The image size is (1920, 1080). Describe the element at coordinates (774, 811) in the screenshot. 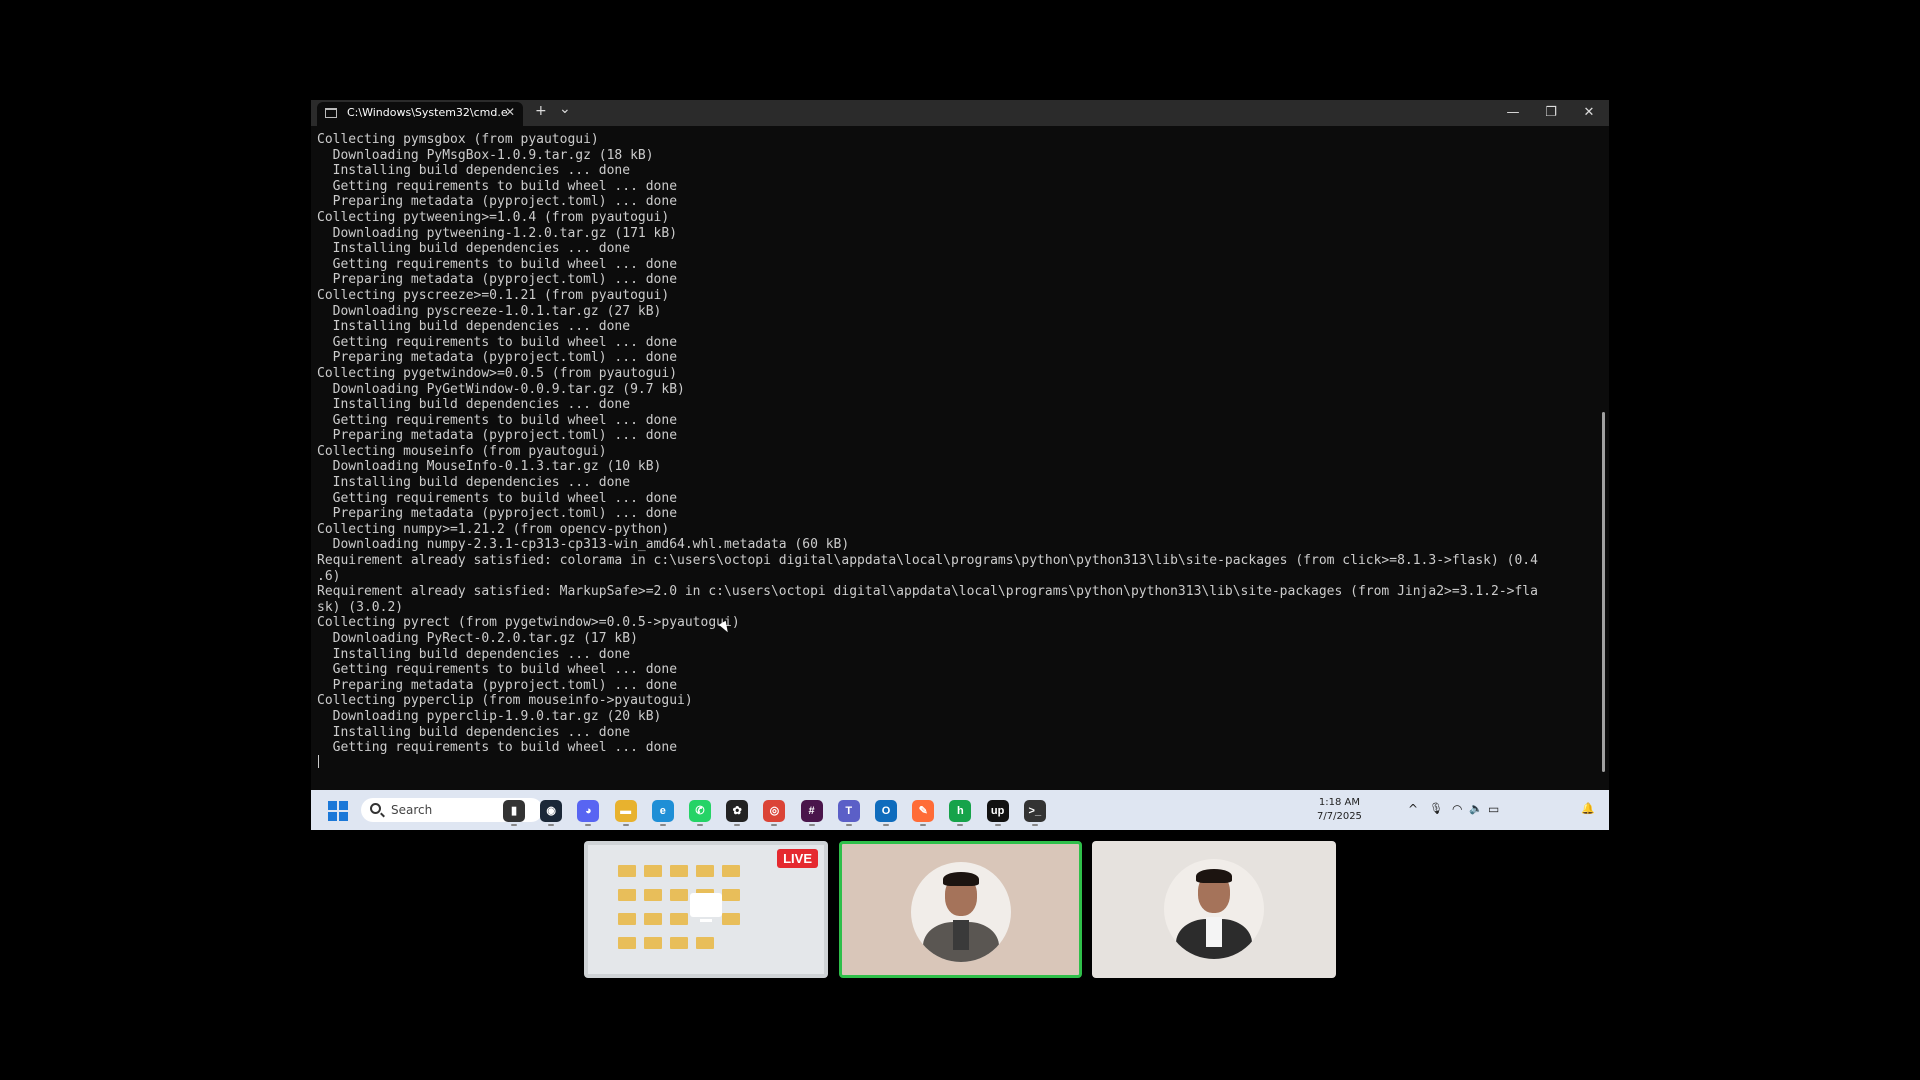

I see `chrome-icon: ◎` at that location.